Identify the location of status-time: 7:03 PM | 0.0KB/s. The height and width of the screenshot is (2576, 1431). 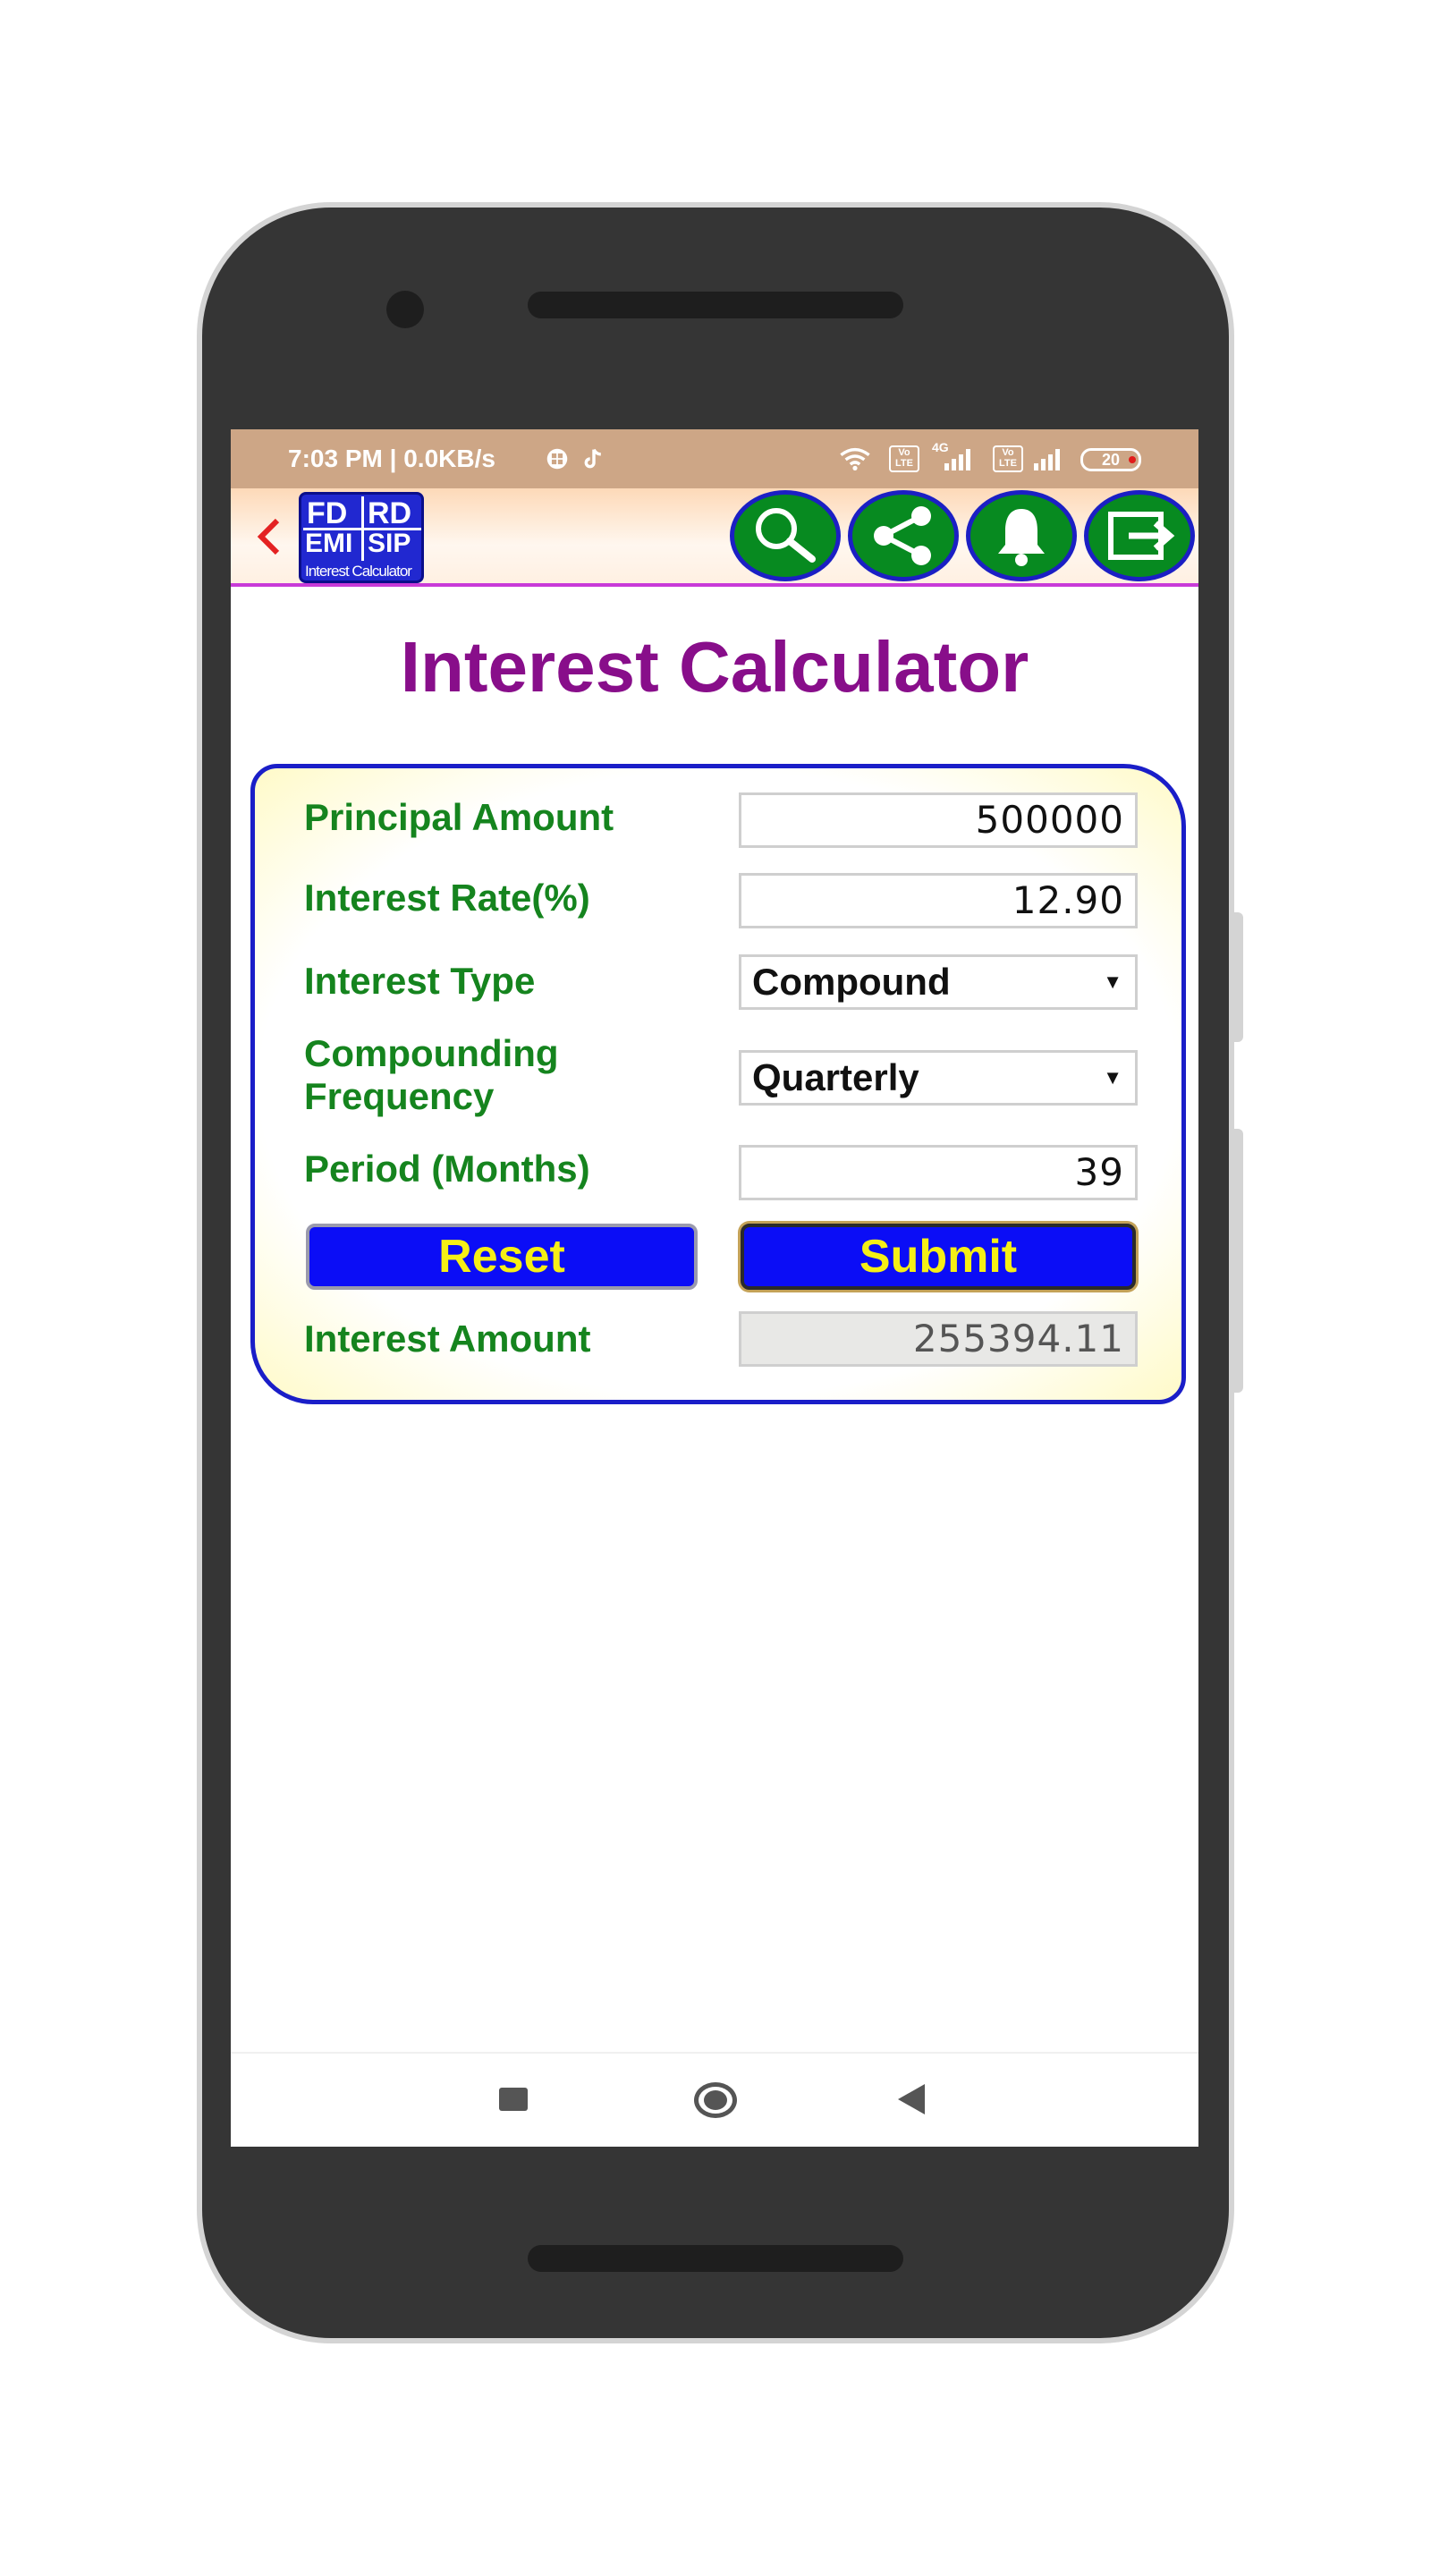
(392, 458).